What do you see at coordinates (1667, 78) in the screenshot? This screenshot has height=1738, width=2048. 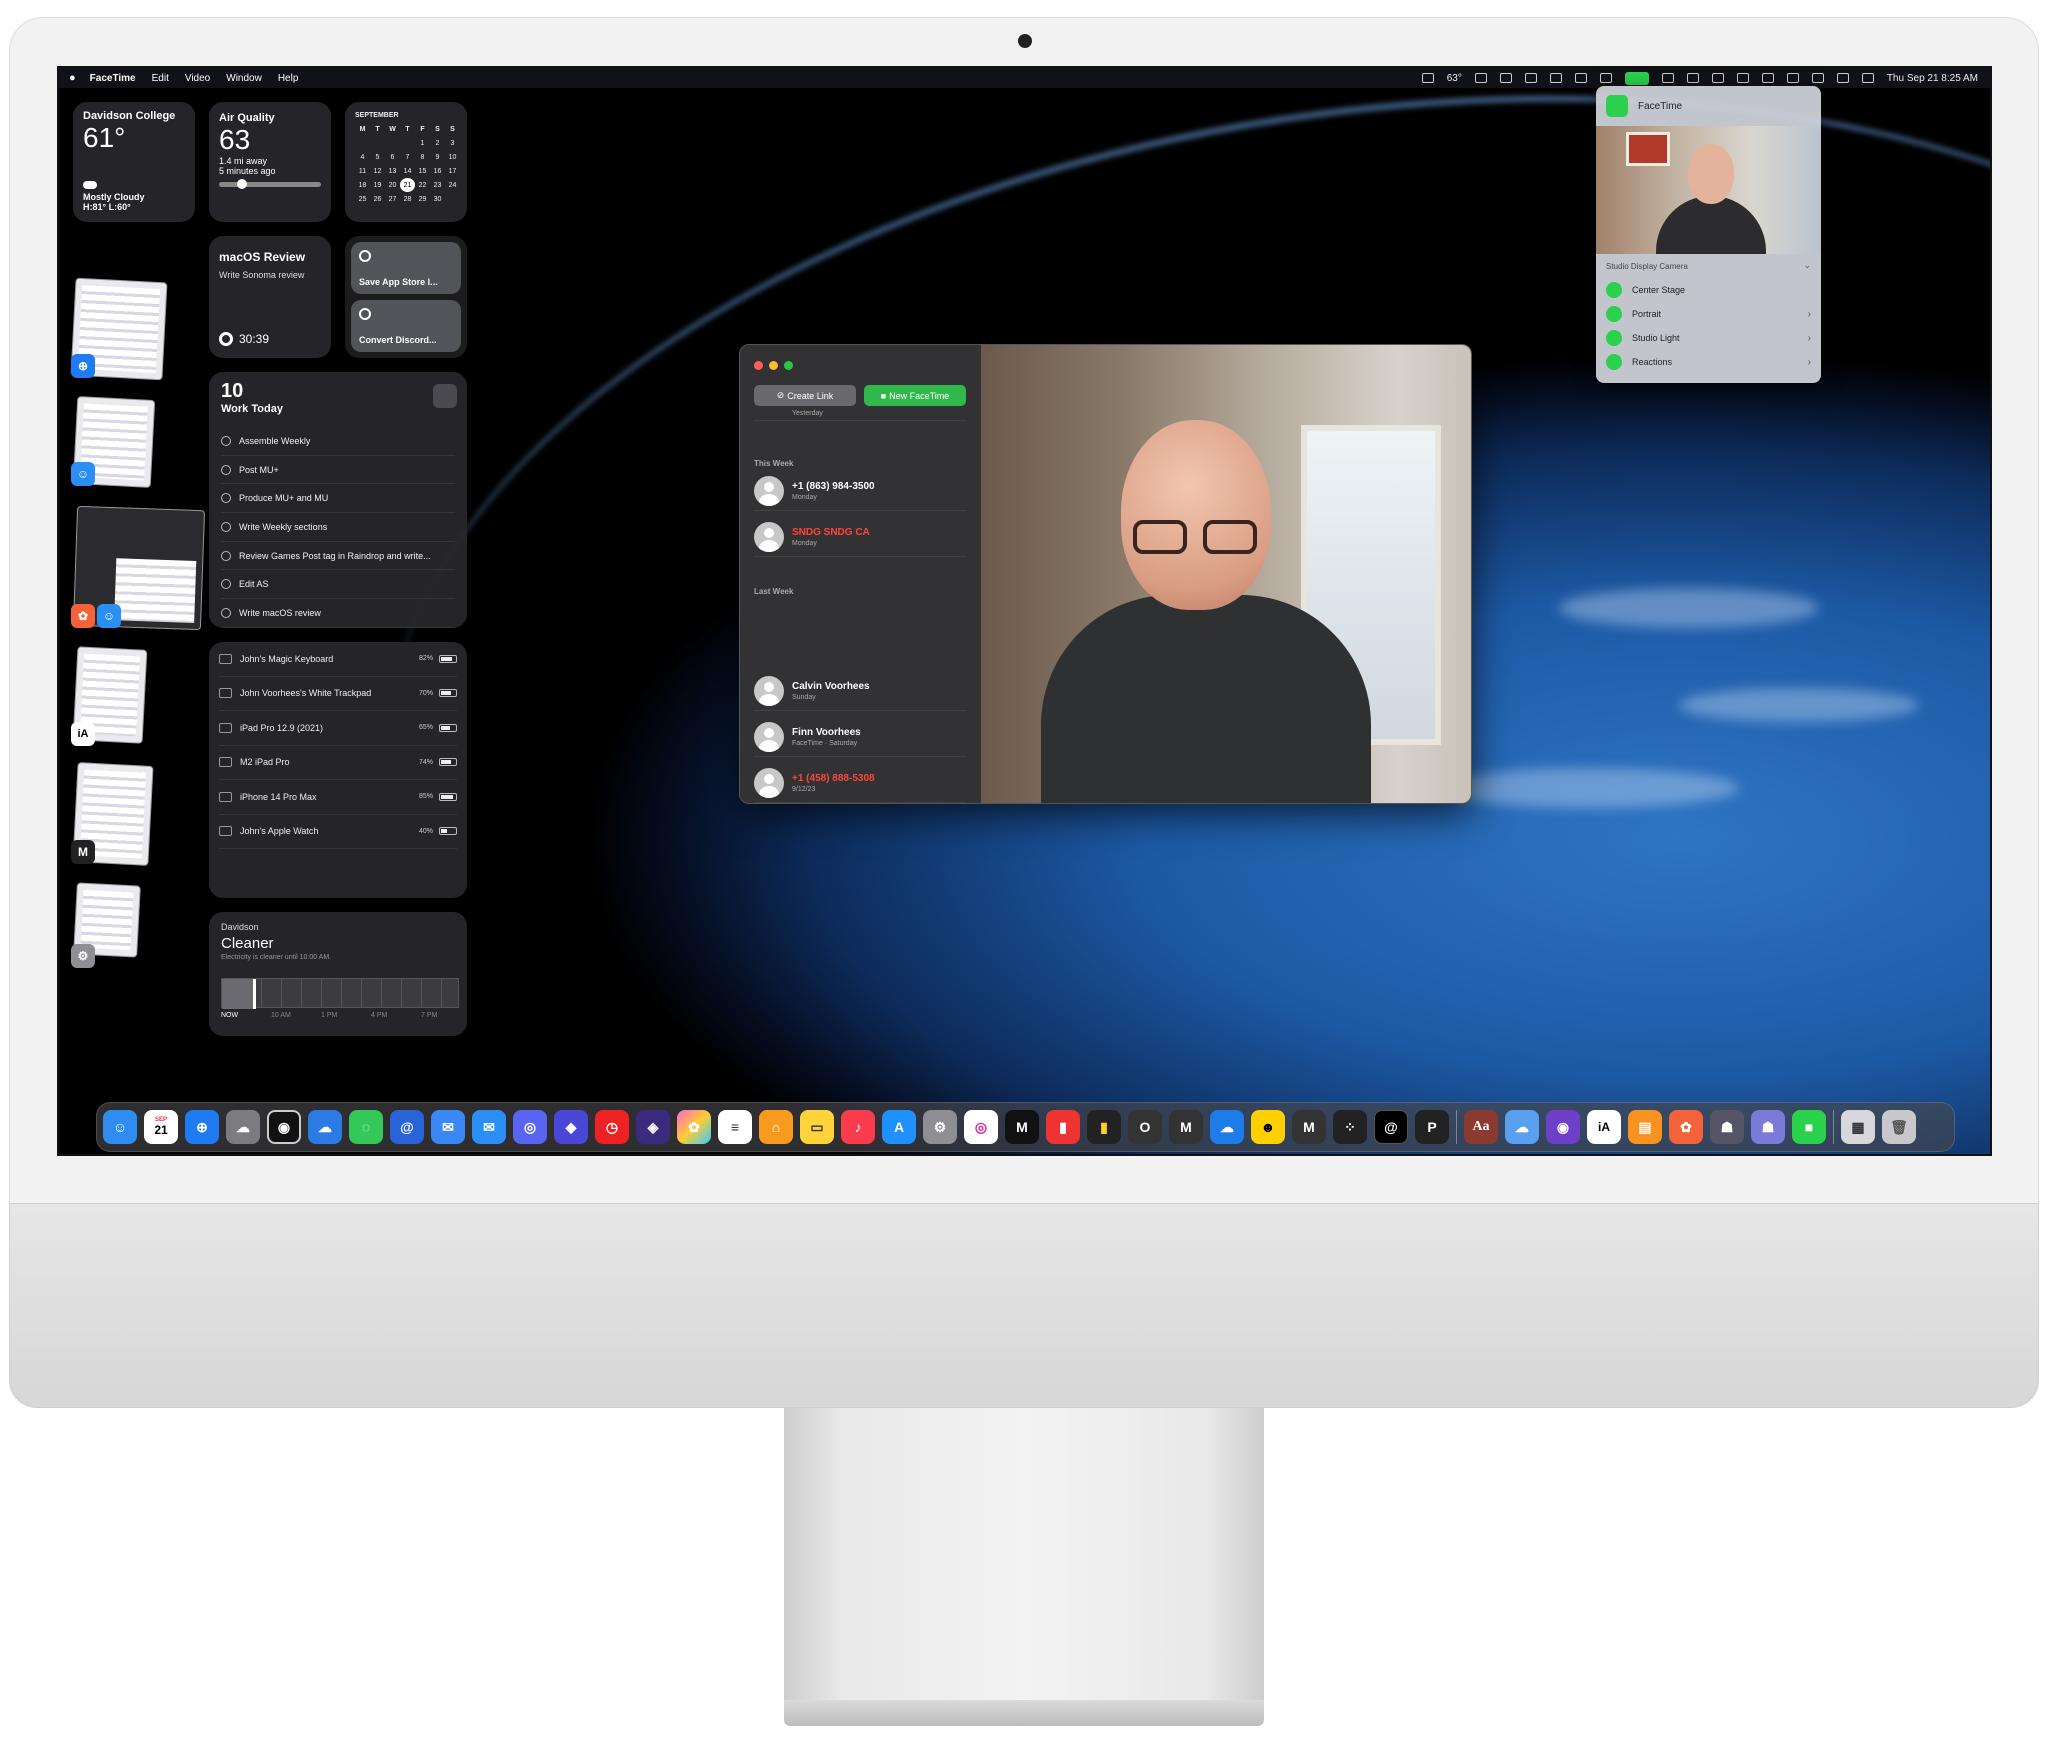 I see `grid-icon` at bounding box center [1667, 78].